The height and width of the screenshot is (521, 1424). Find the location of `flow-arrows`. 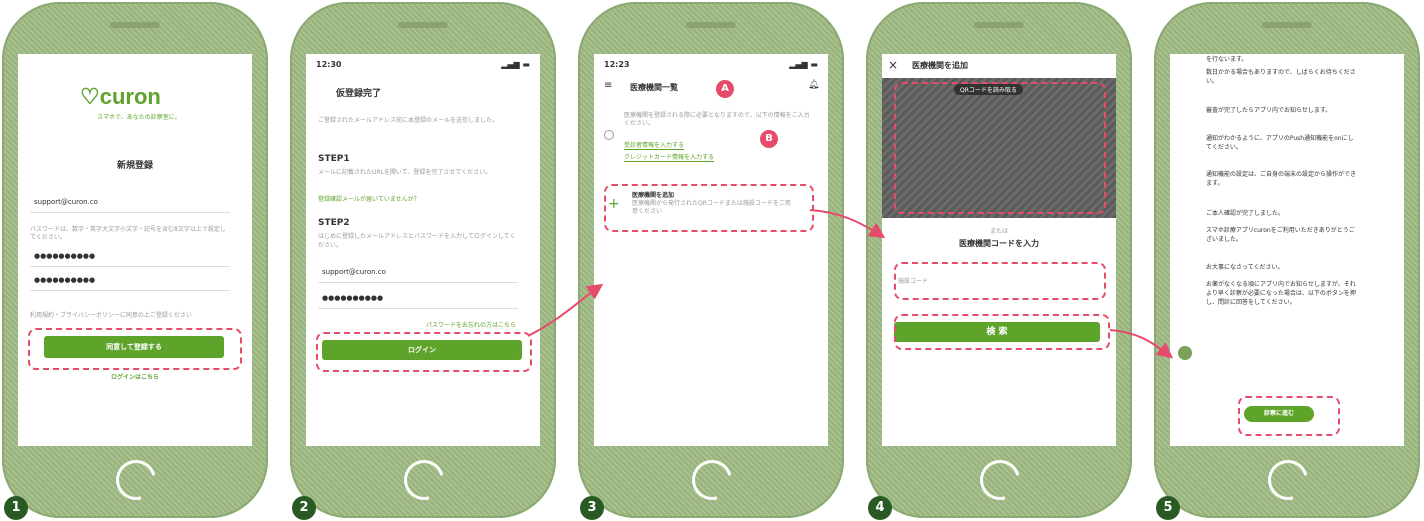

flow-arrows is located at coordinates (850, 284).